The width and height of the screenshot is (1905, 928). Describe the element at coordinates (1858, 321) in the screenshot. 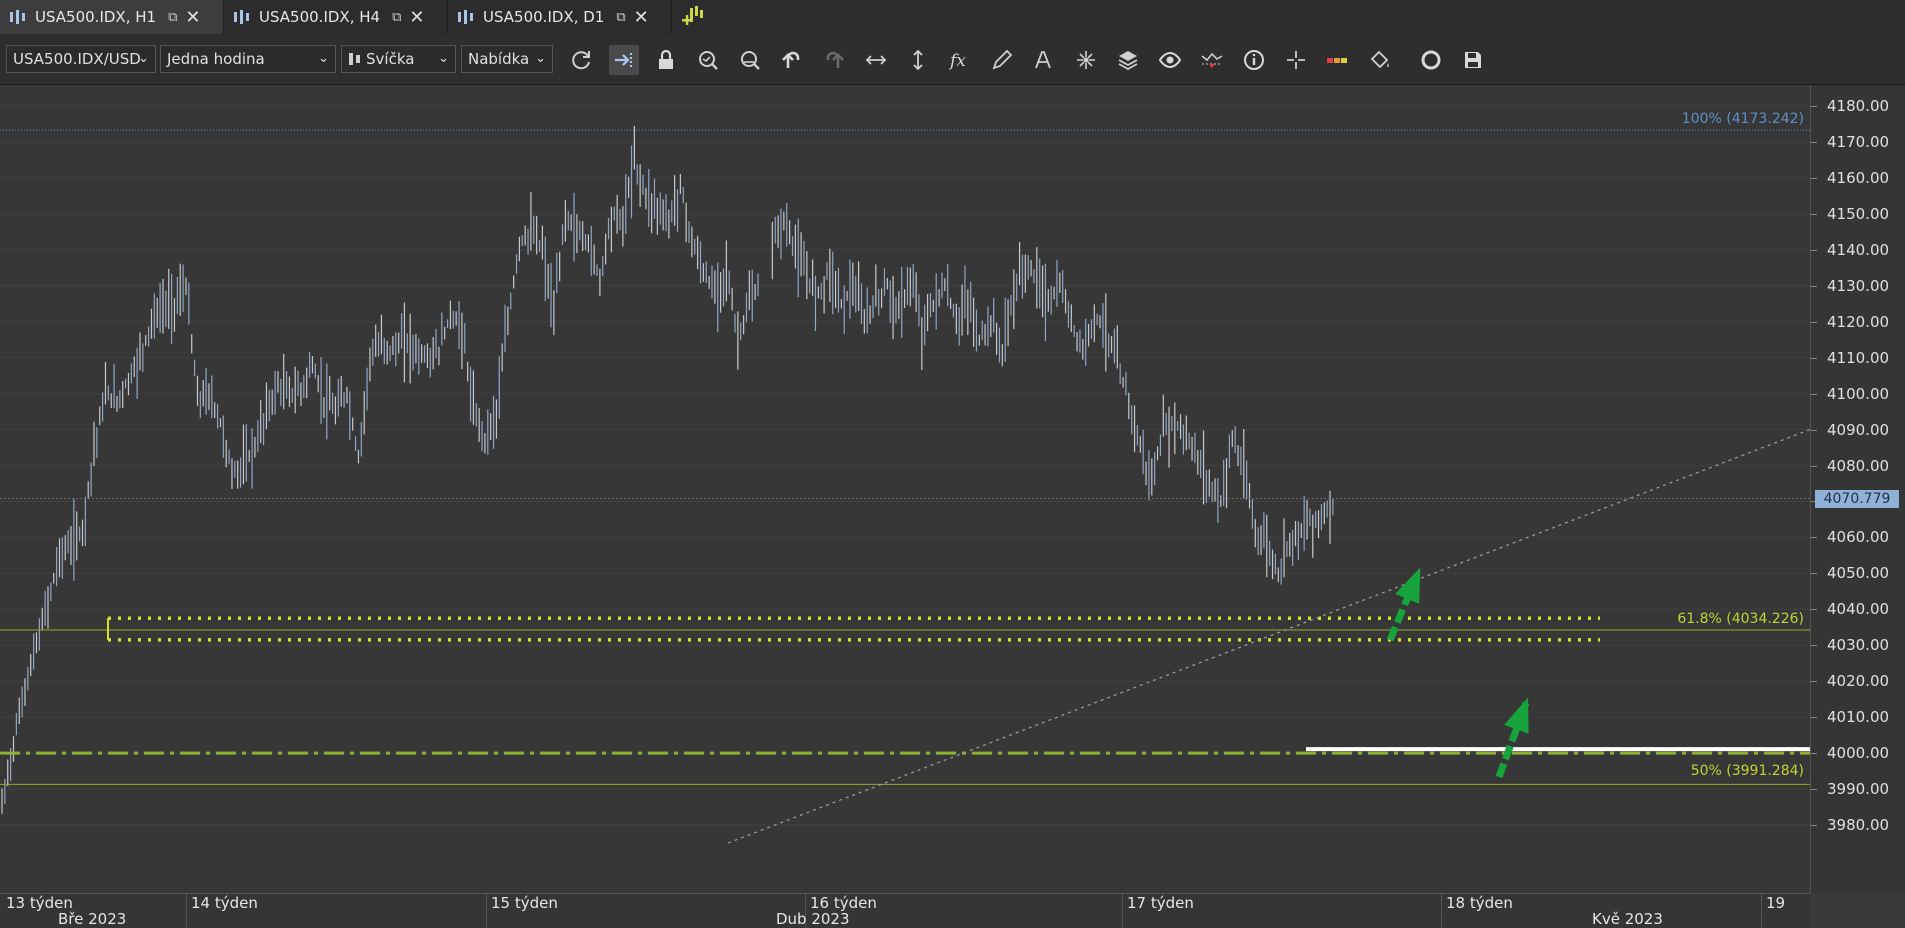

I see `price-tick-label: 4120.00` at that location.